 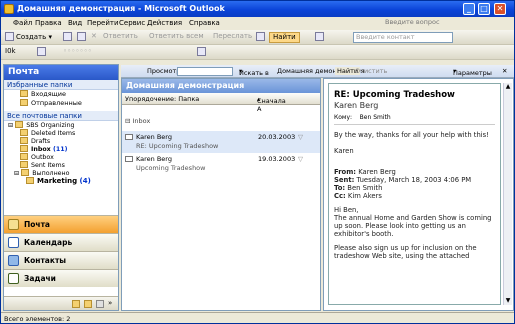 I want to click on favorite-inbox-label: Входящие, so click(x=49, y=94).